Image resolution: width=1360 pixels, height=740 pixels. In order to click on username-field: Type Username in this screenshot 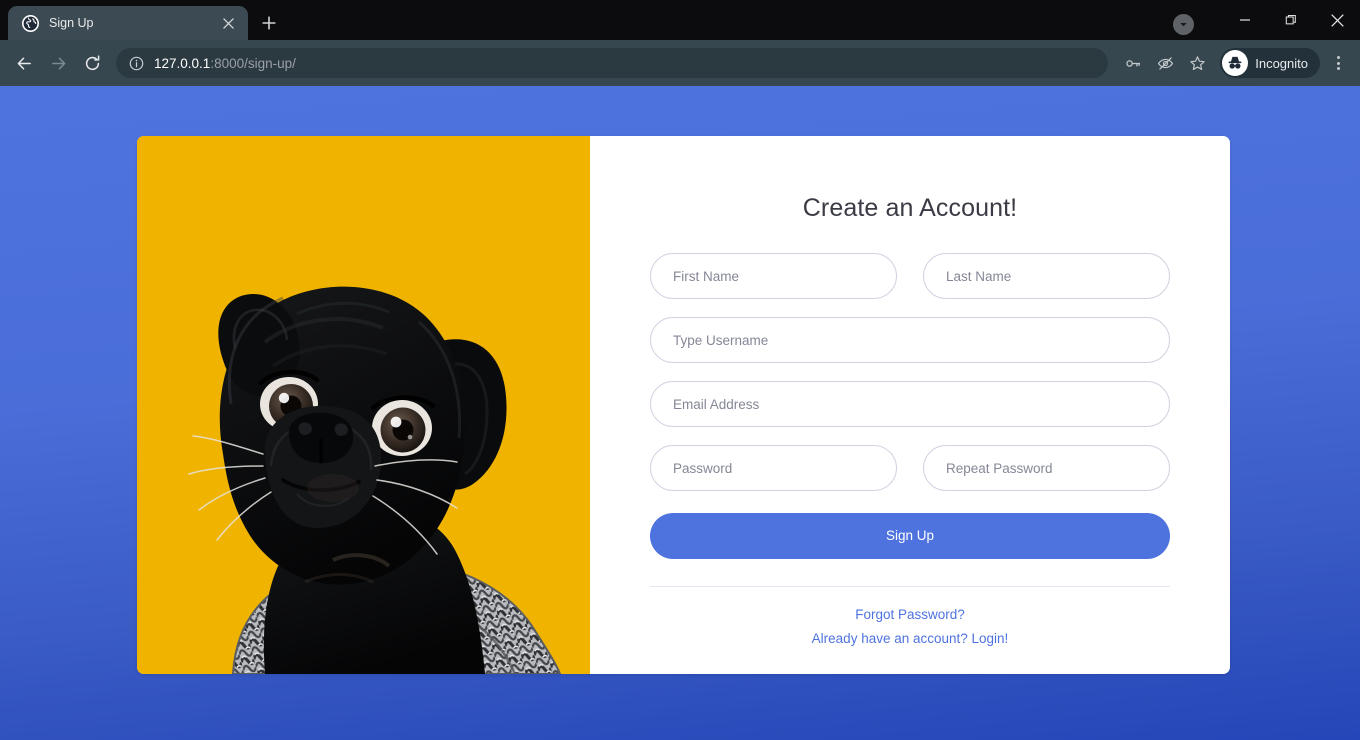, I will do `click(910, 340)`.